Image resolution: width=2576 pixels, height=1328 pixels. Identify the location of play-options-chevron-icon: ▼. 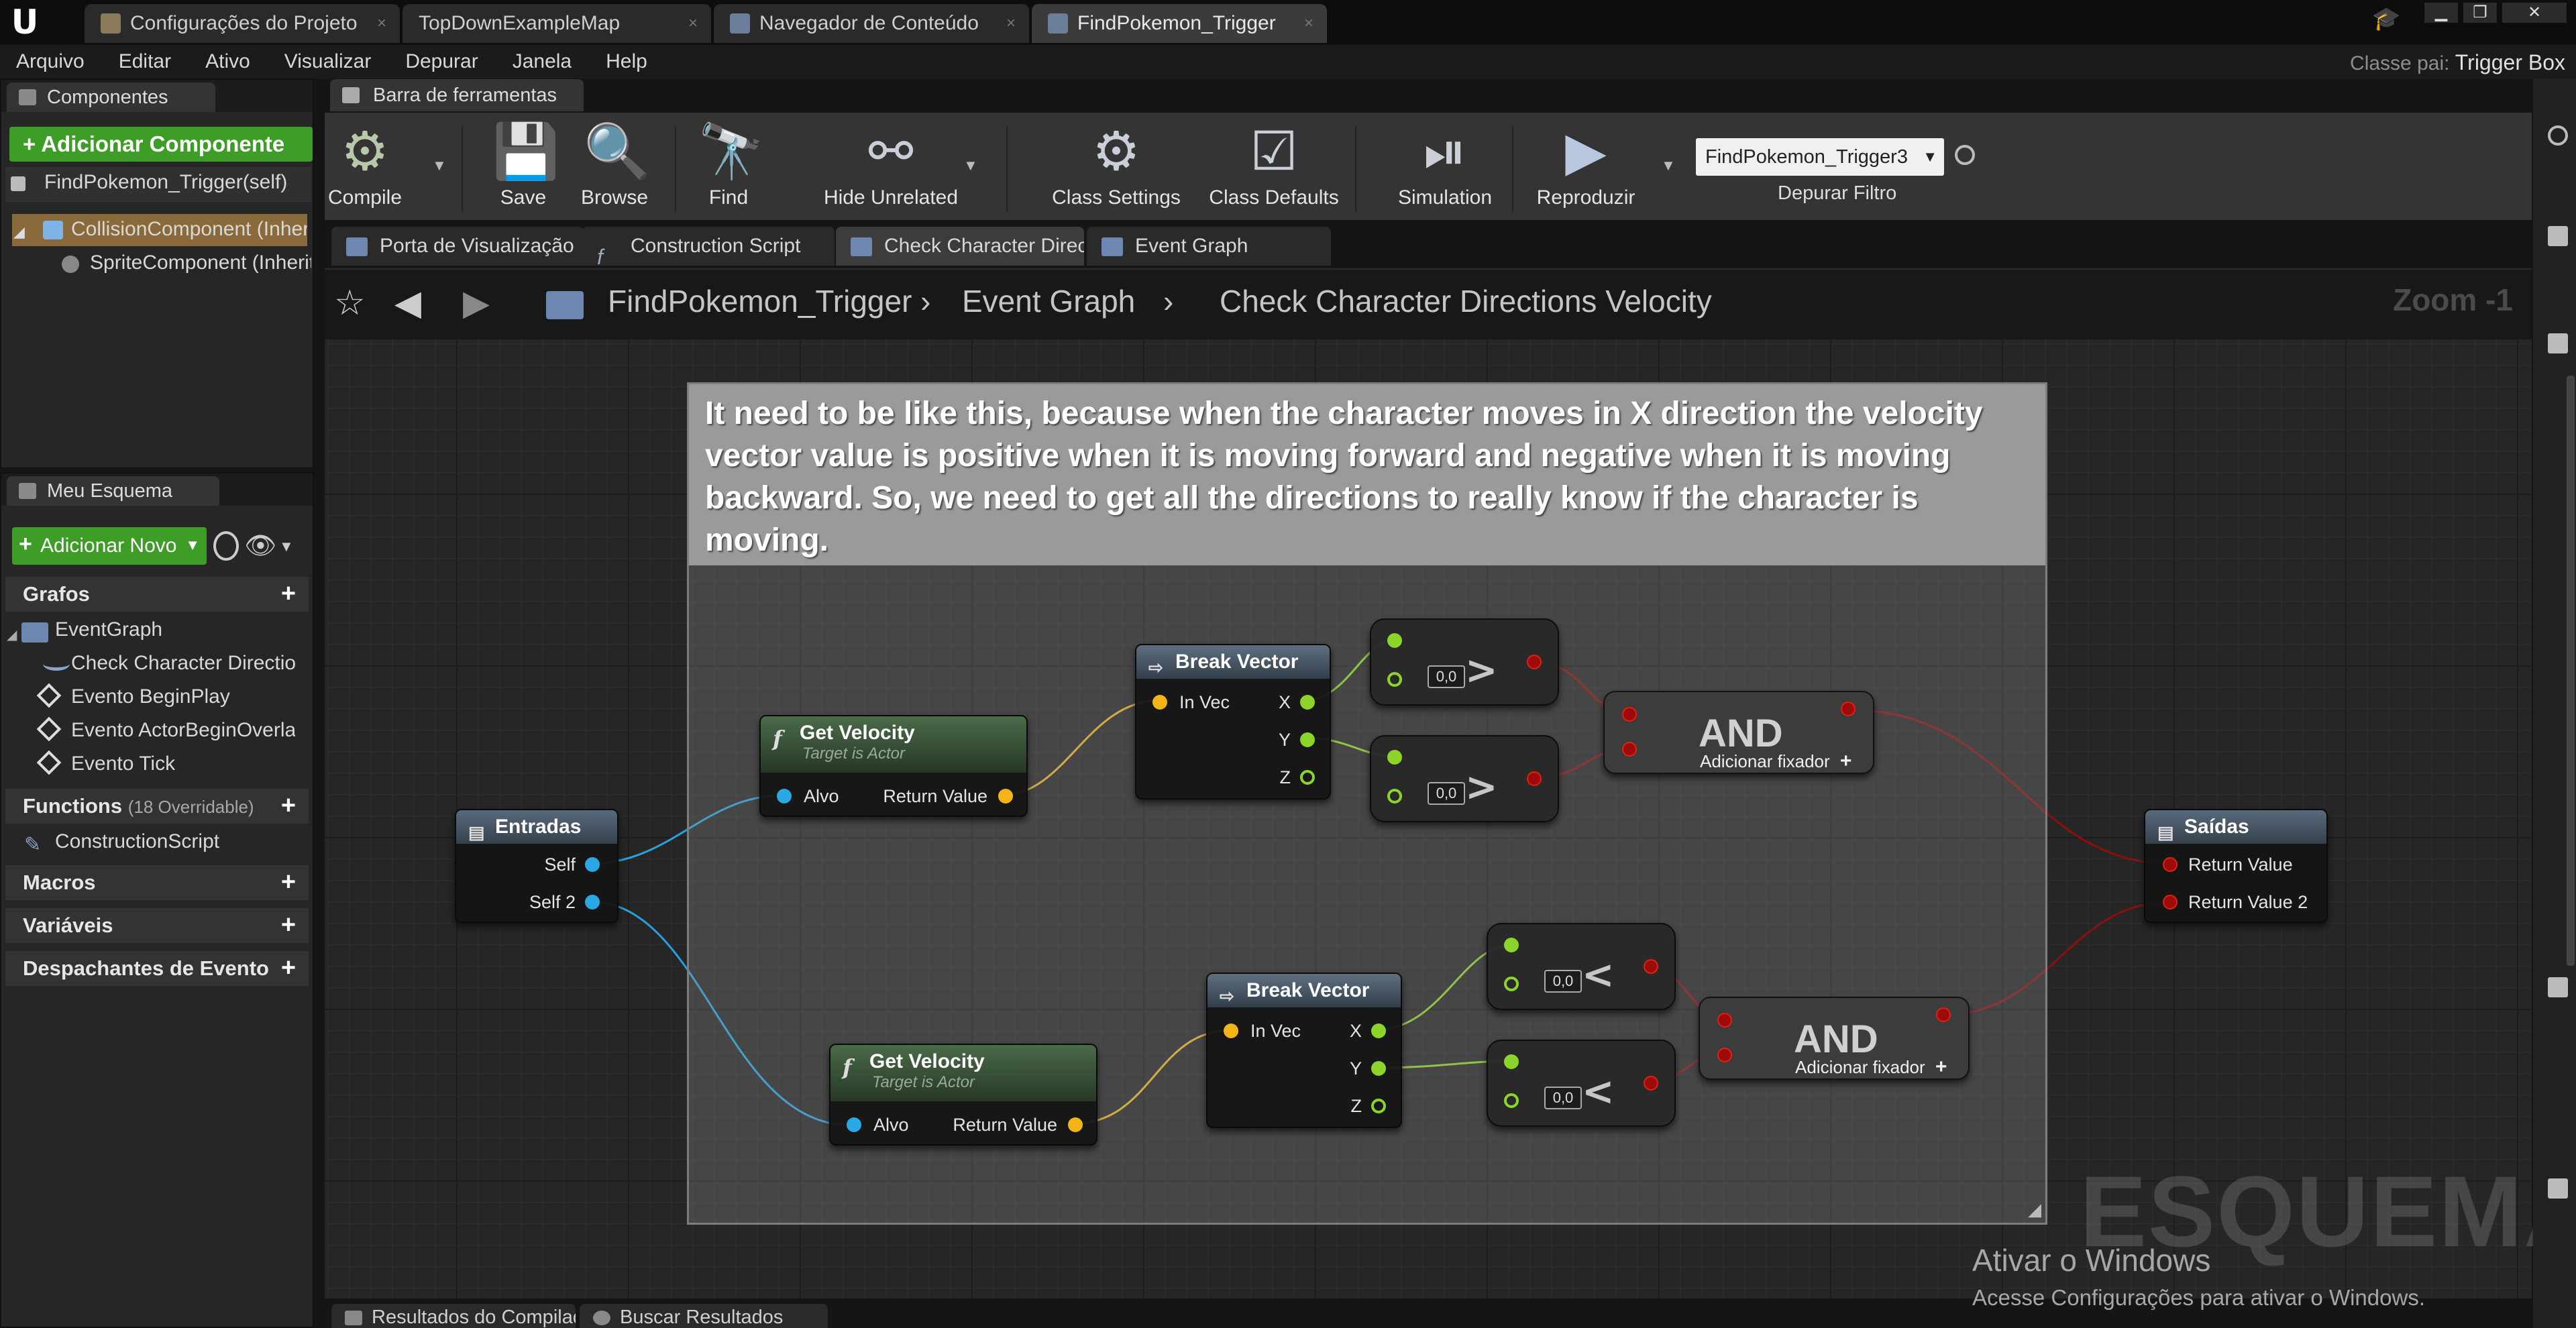
(1668, 166).